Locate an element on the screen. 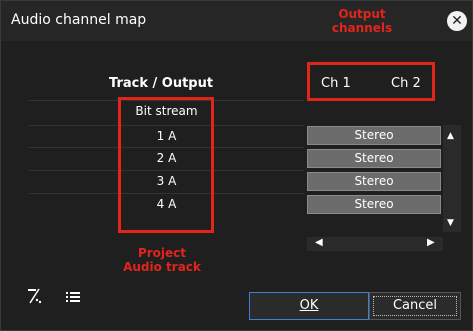 Image resolution: width=473 pixels, height=331 pixels. ok-button: OK is located at coordinates (309, 306).